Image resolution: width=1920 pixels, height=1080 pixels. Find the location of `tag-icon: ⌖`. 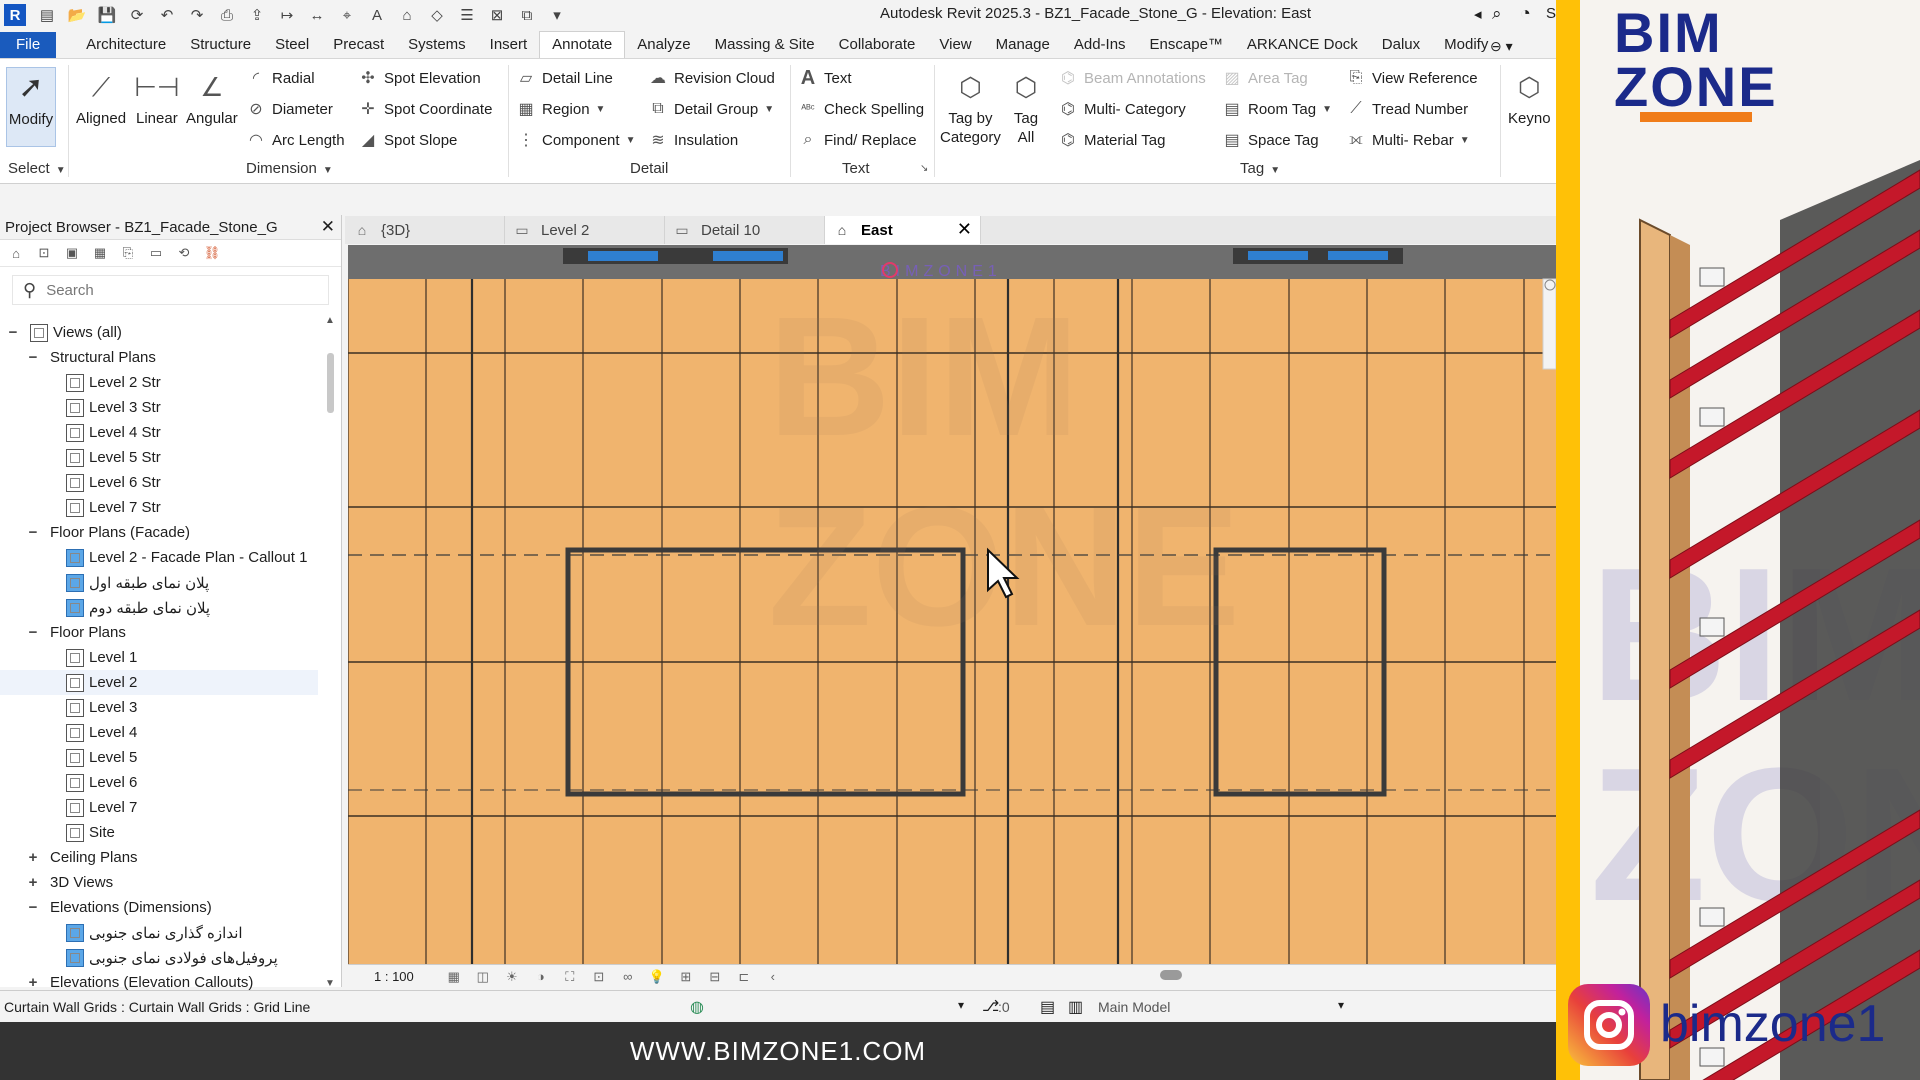

tag-icon: ⌖ is located at coordinates (347, 15).